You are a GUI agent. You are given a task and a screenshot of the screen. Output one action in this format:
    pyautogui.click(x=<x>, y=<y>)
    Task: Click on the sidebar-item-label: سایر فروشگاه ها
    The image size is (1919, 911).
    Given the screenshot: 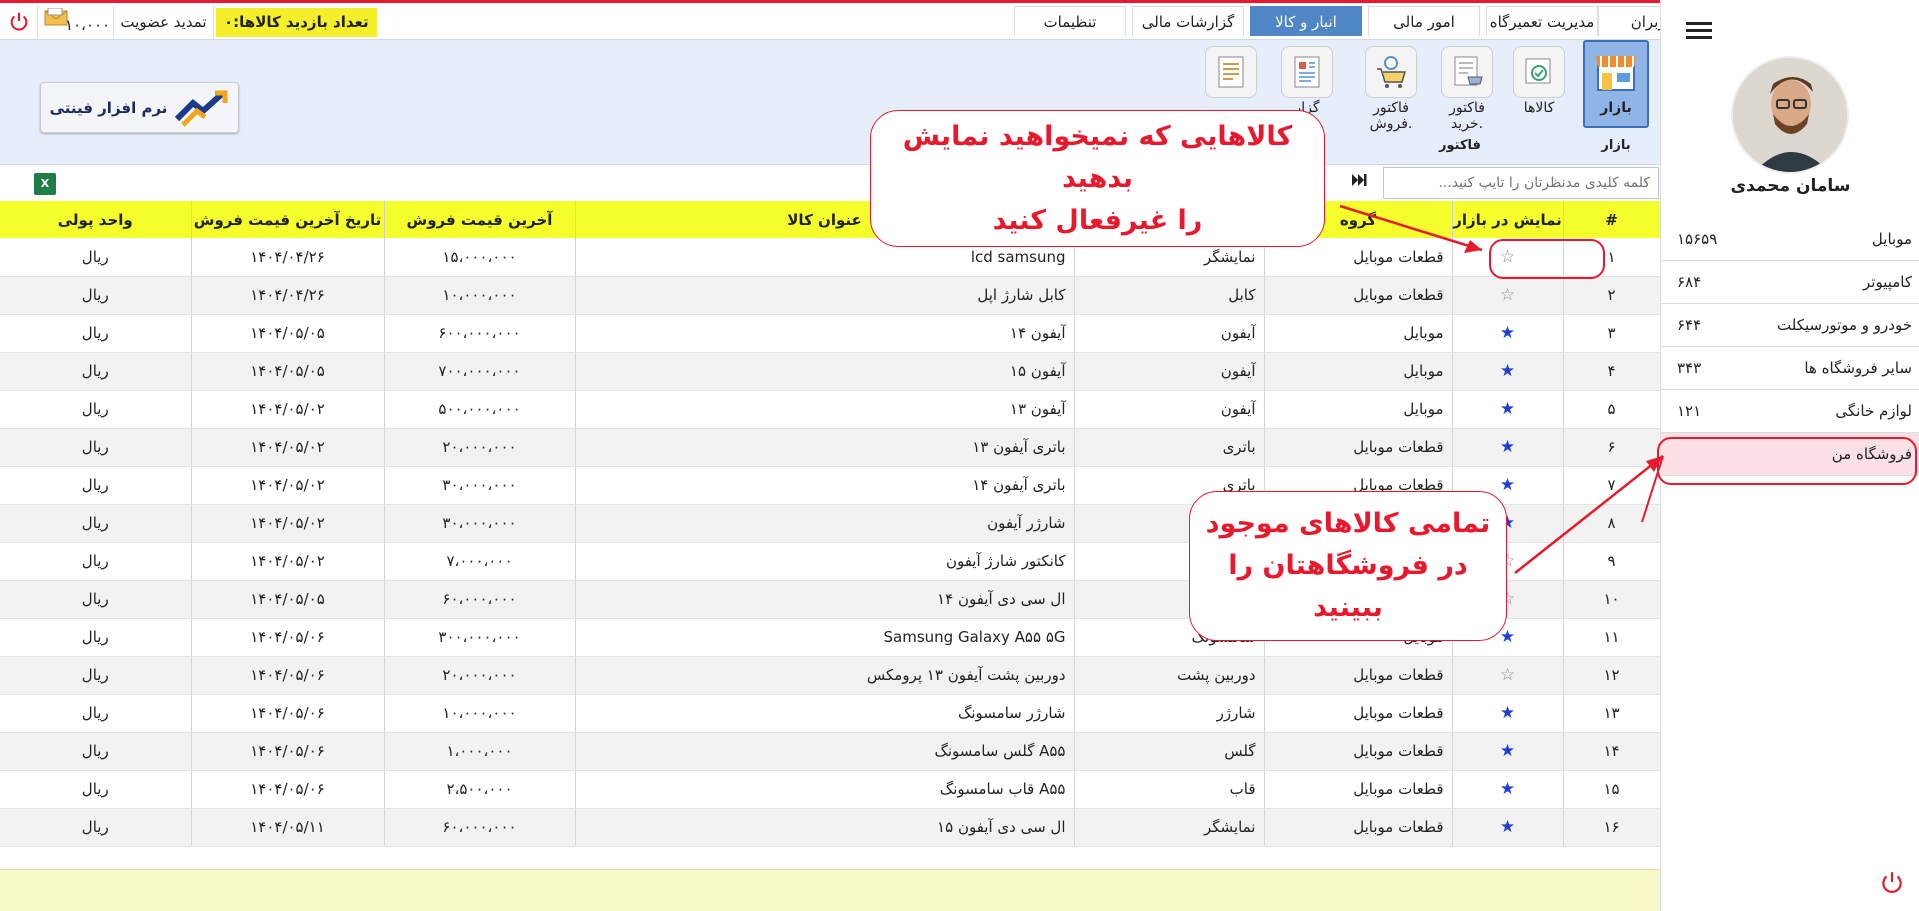 What is the action you would take?
    pyautogui.click(x=1858, y=368)
    